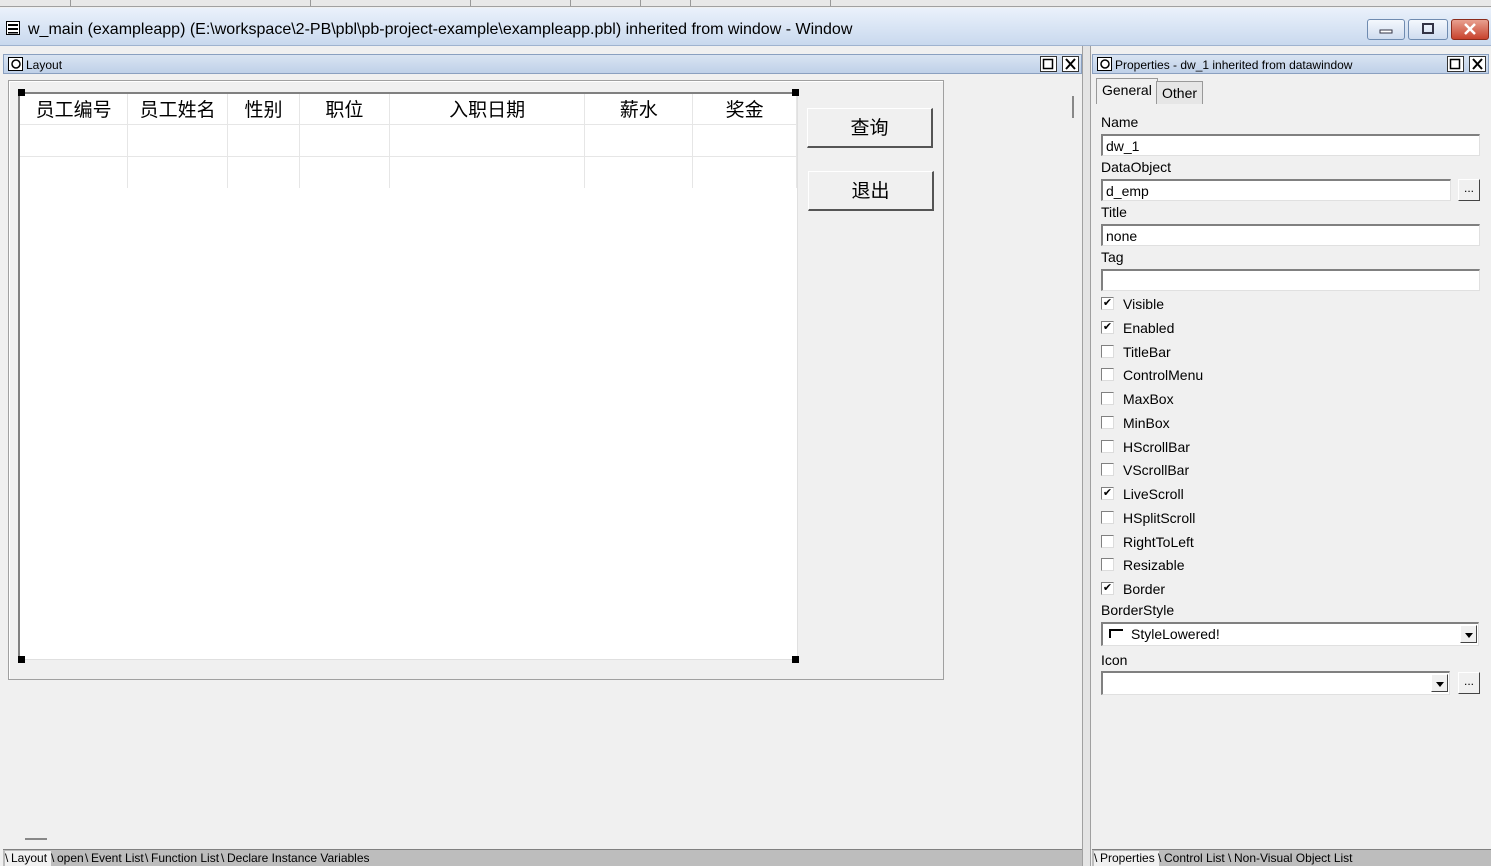 This screenshot has height=866, width=1491. What do you see at coordinates (69, 858) in the screenshot?
I see `tab-open: open` at bounding box center [69, 858].